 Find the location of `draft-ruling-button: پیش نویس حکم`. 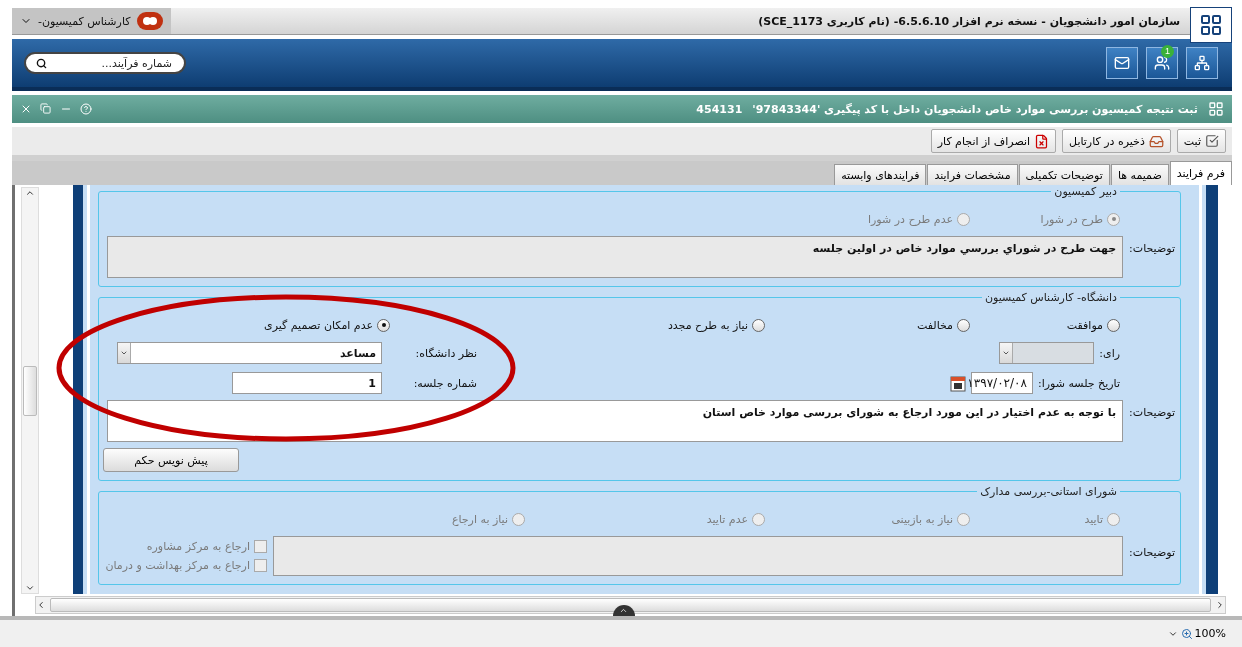

draft-ruling-button: پیش نویس حکم is located at coordinates (171, 460).